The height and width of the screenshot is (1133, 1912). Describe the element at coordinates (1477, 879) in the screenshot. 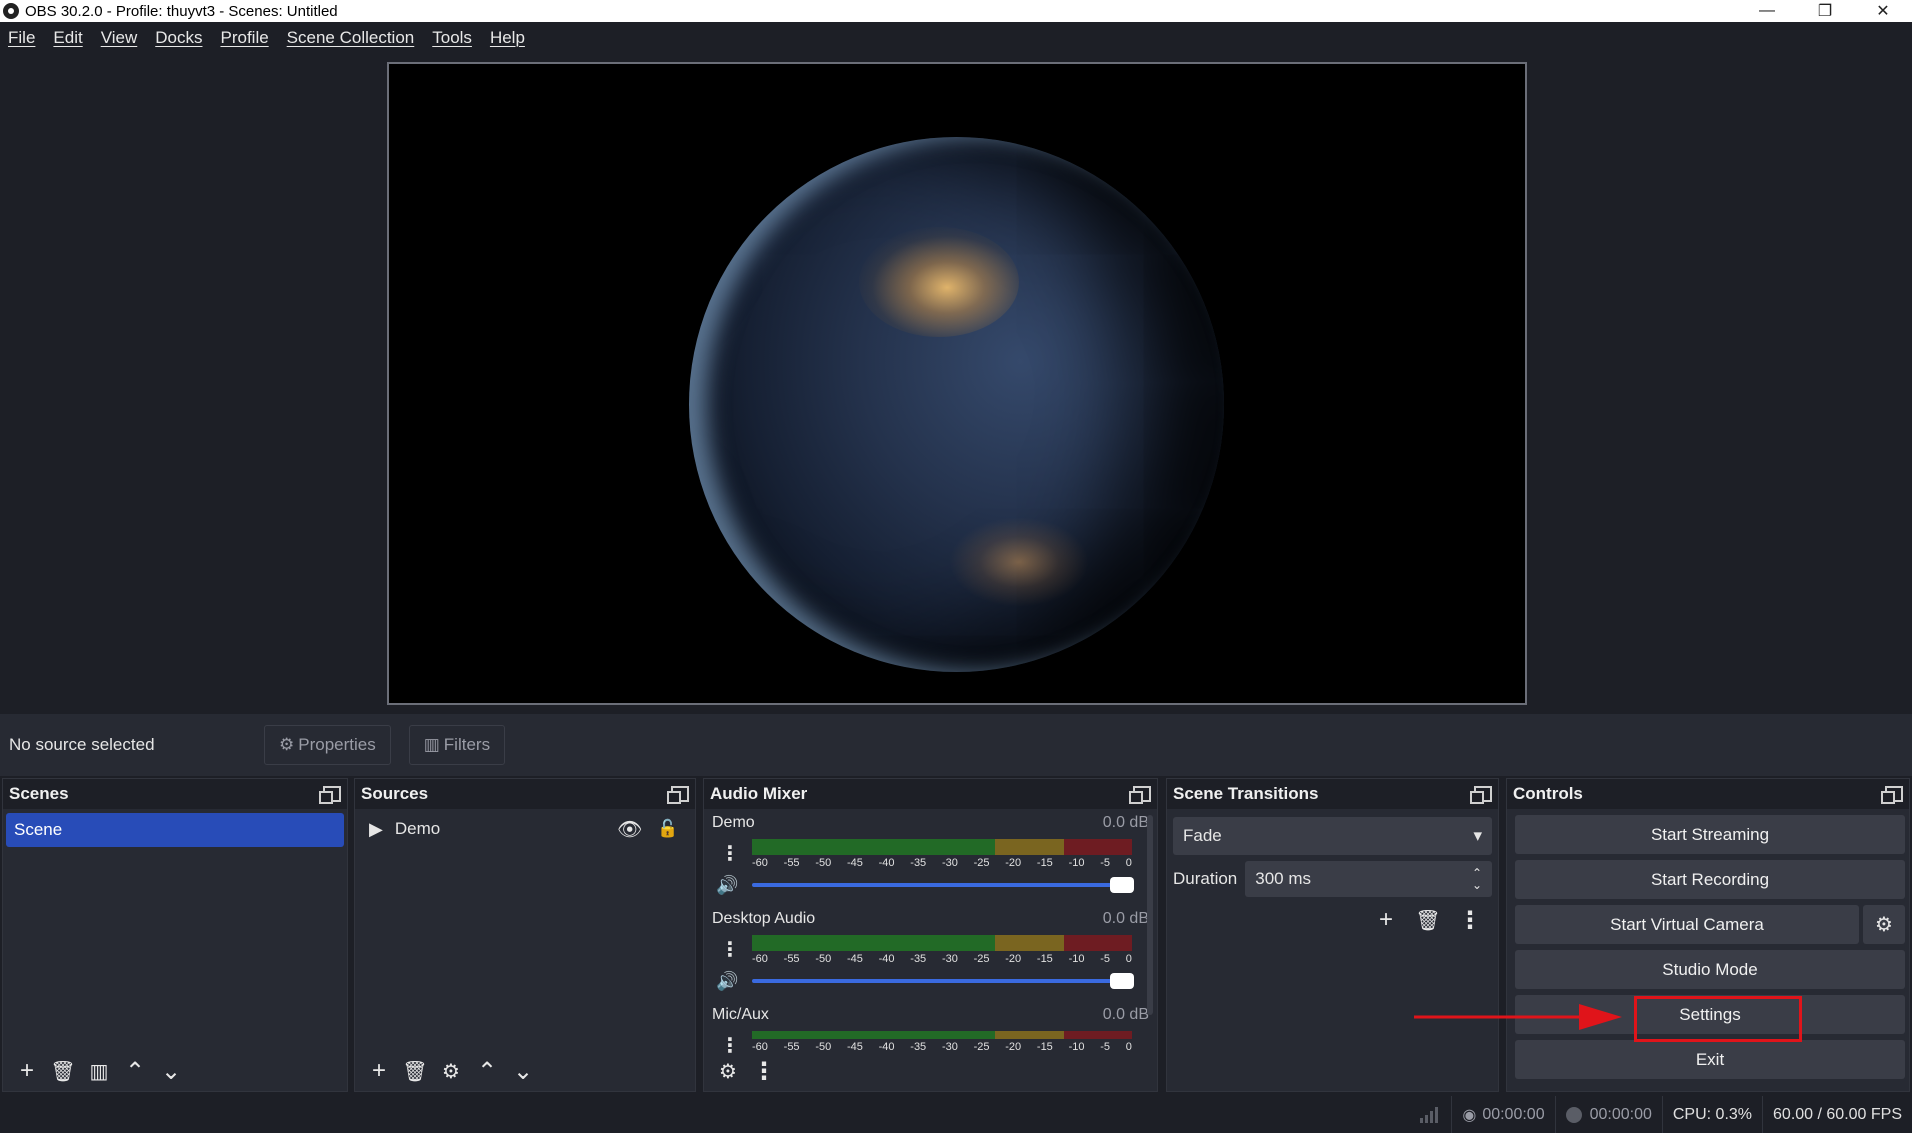

I see `spin-arrows-icon: ⌃ ⌄` at that location.